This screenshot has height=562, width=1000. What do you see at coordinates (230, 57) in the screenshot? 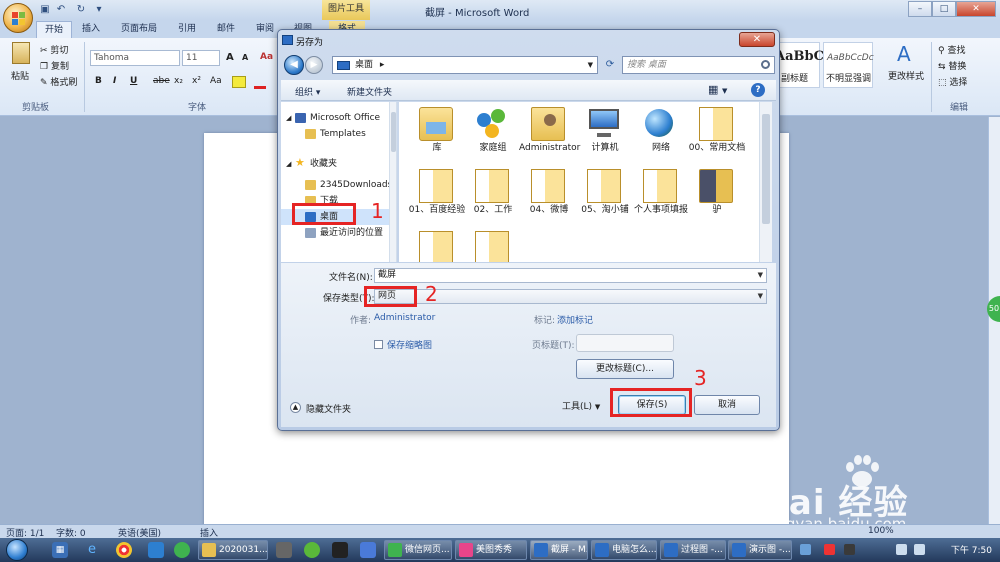
I see `grow-font-button: A` at bounding box center [230, 57].